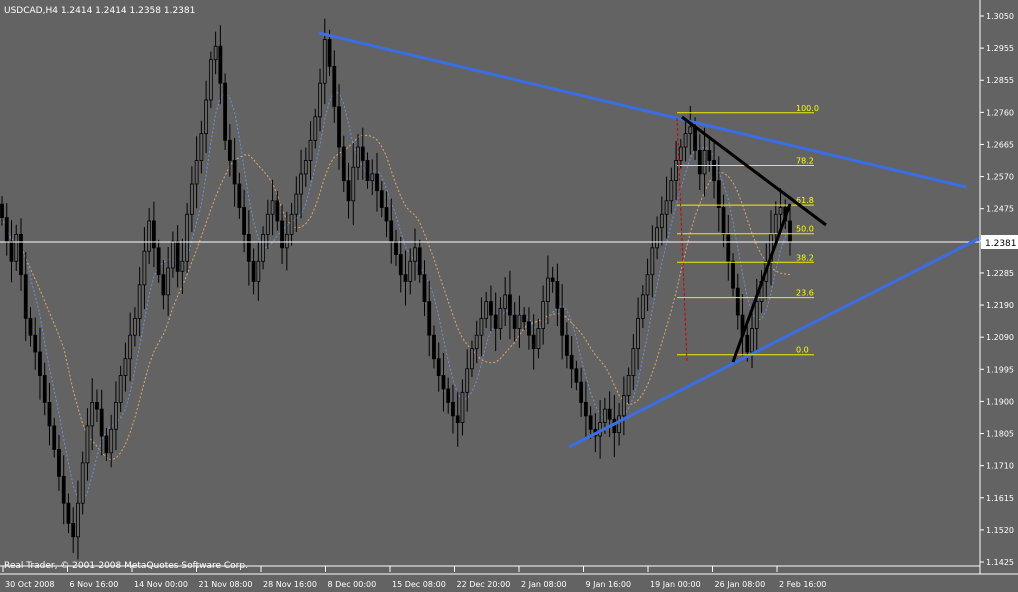  What do you see at coordinates (1000, 144) in the screenshot?
I see `price-axis-label: 1.2665` at bounding box center [1000, 144].